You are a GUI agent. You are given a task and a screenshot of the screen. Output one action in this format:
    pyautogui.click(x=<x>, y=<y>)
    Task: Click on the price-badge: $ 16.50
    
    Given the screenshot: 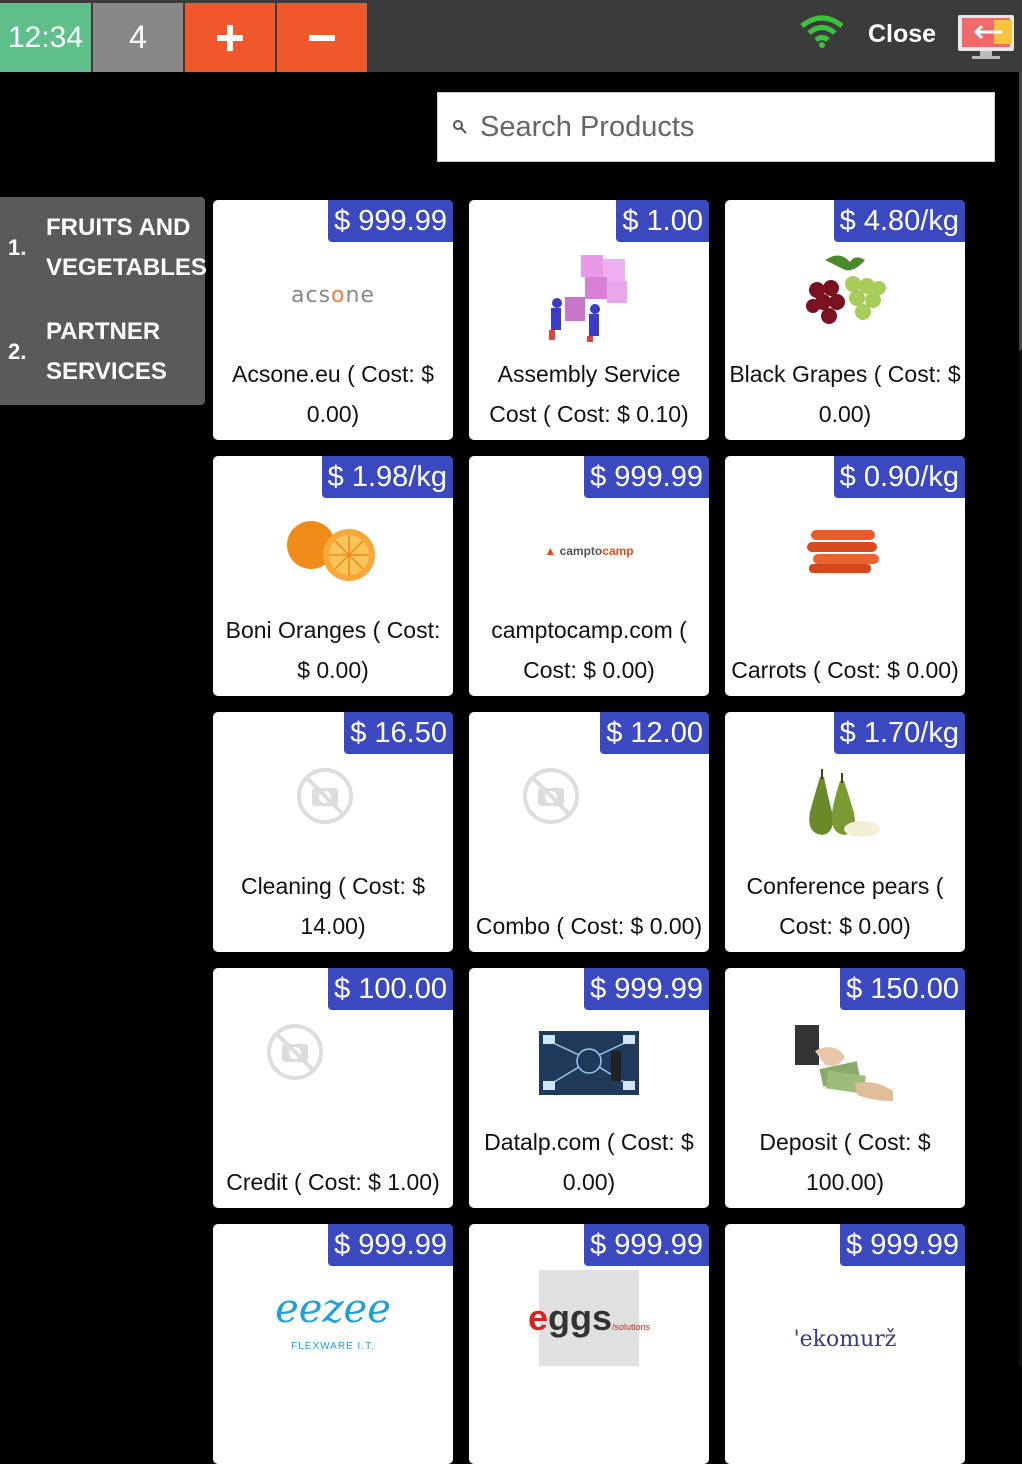 What is the action you would take?
    pyautogui.click(x=398, y=733)
    